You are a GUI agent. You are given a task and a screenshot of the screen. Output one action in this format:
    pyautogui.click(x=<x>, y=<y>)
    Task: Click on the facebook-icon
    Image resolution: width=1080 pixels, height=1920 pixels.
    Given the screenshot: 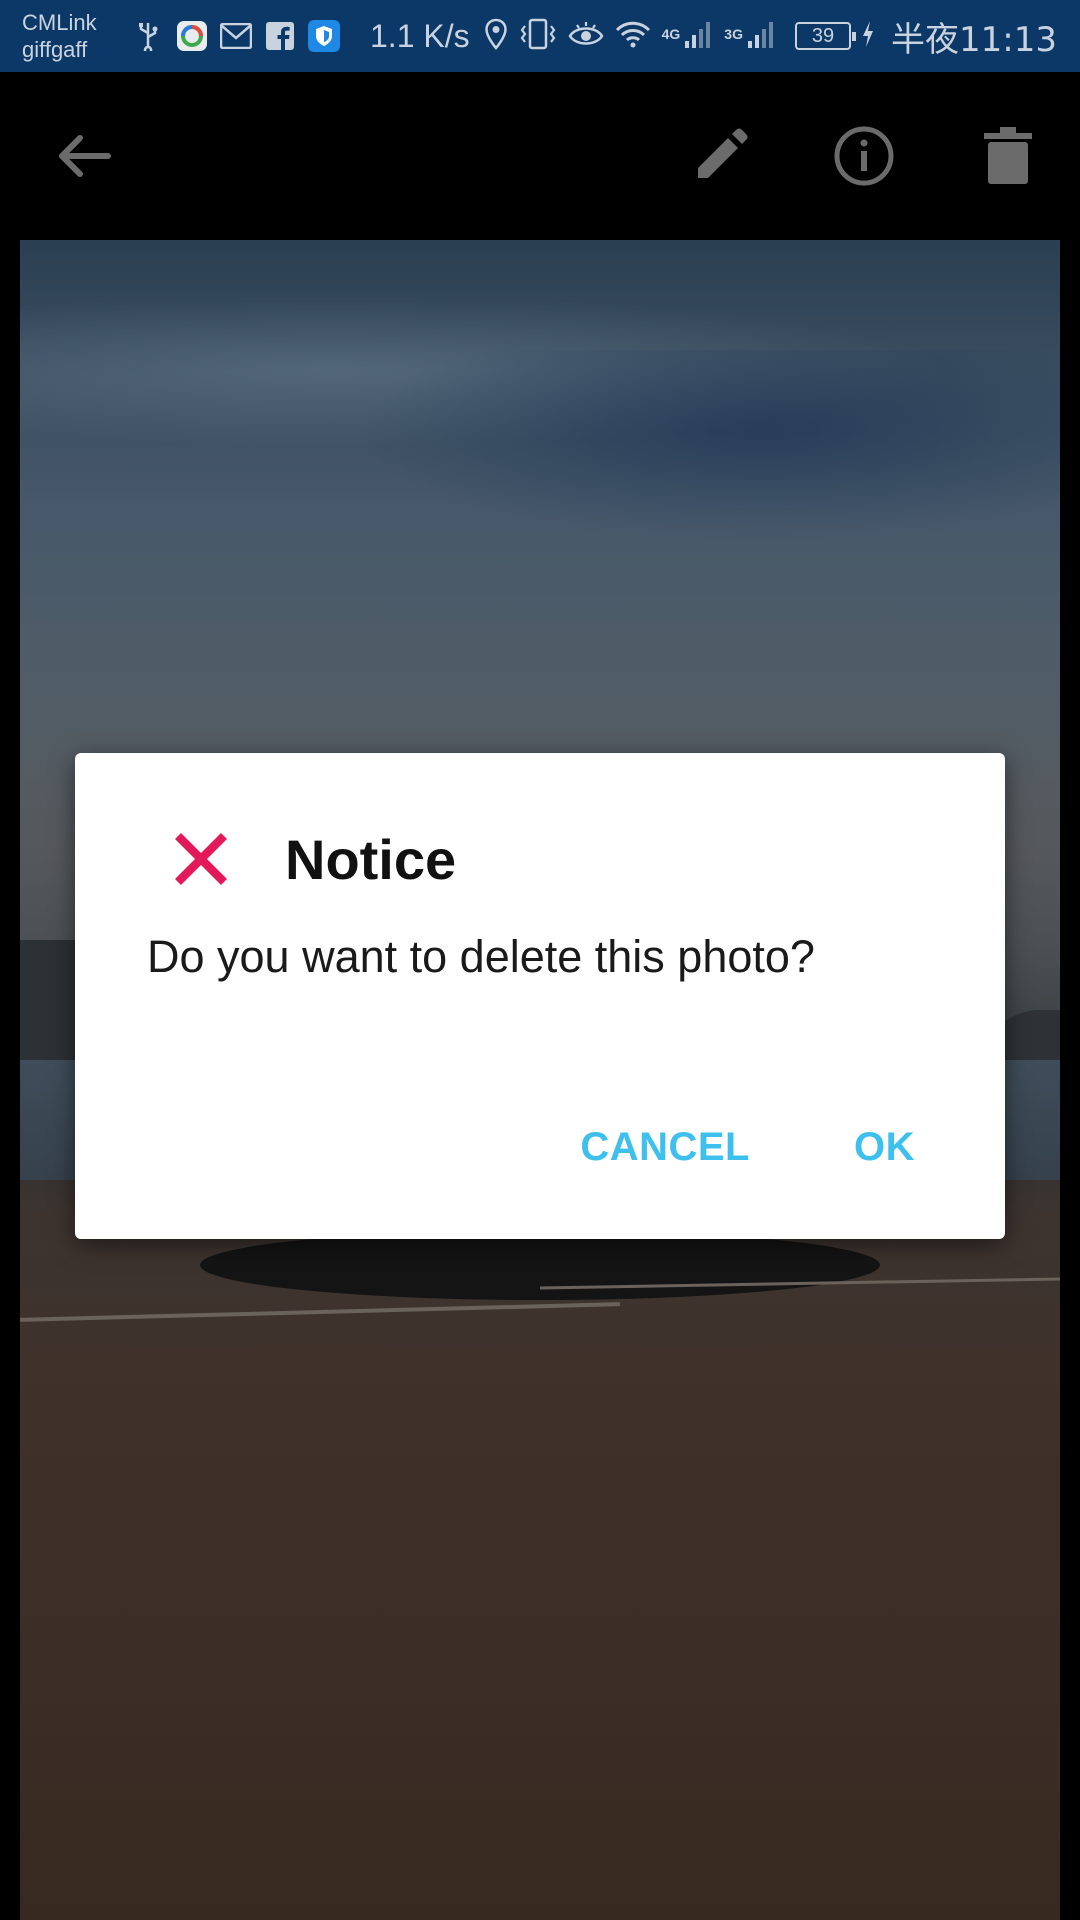 What is the action you would take?
    pyautogui.click(x=280, y=36)
    